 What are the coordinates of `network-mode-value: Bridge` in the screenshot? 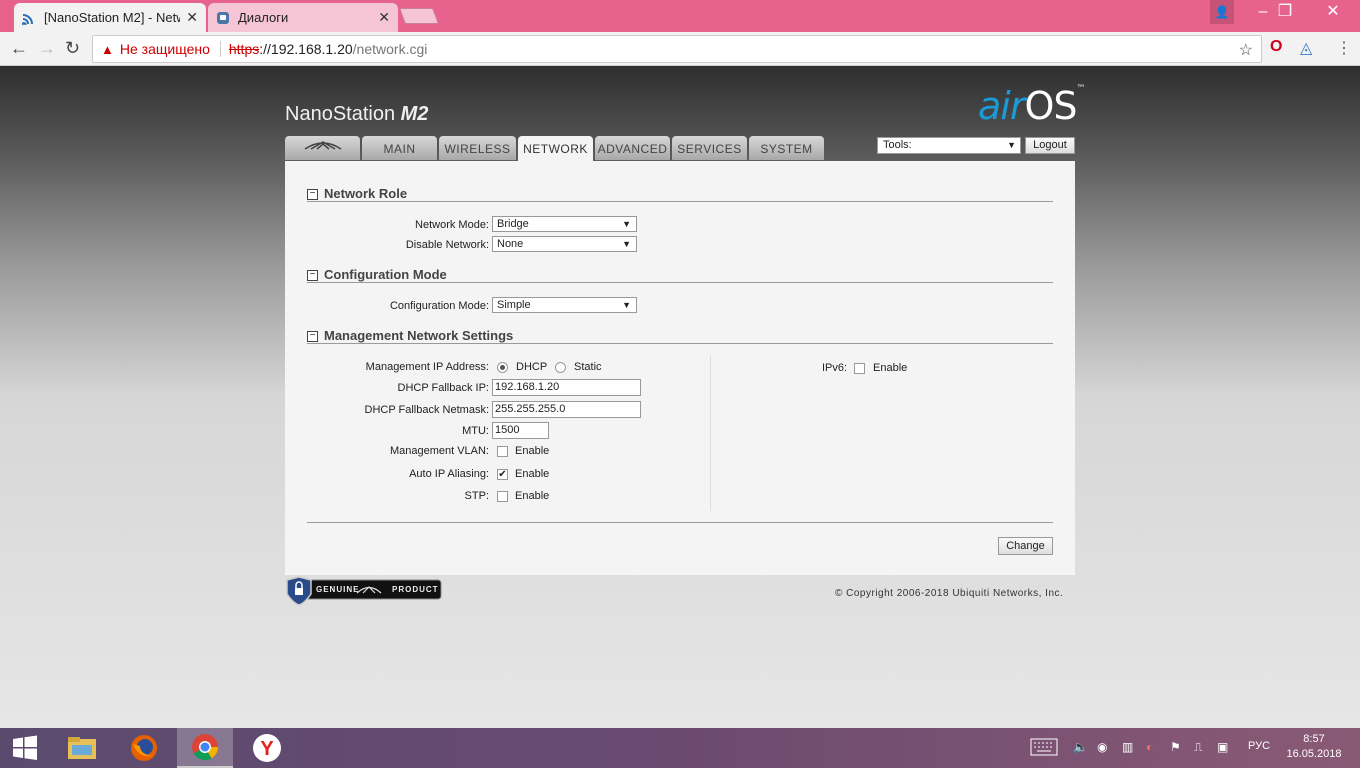 It's located at (513, 224).